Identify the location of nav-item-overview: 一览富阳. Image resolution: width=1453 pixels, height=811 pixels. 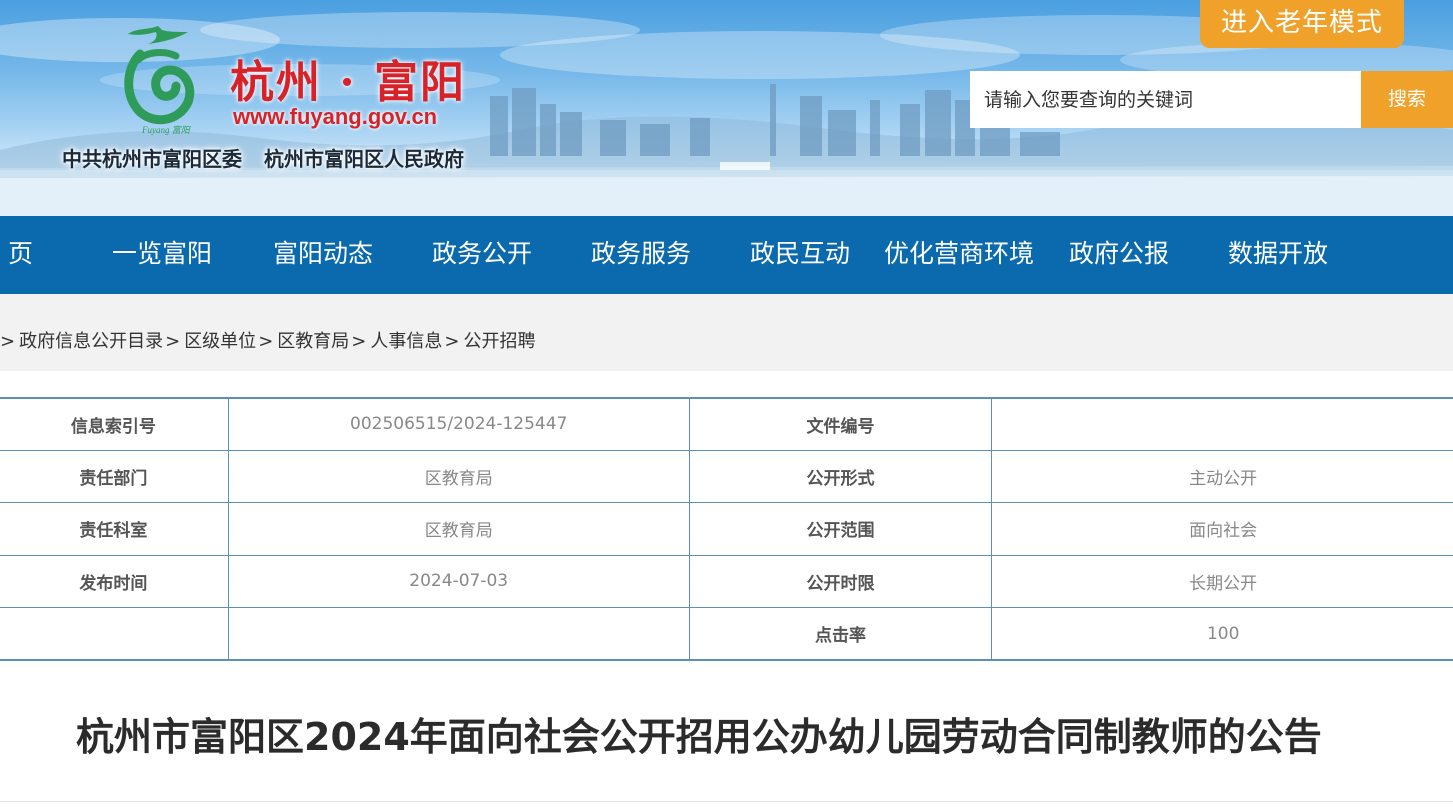
(162, 255).